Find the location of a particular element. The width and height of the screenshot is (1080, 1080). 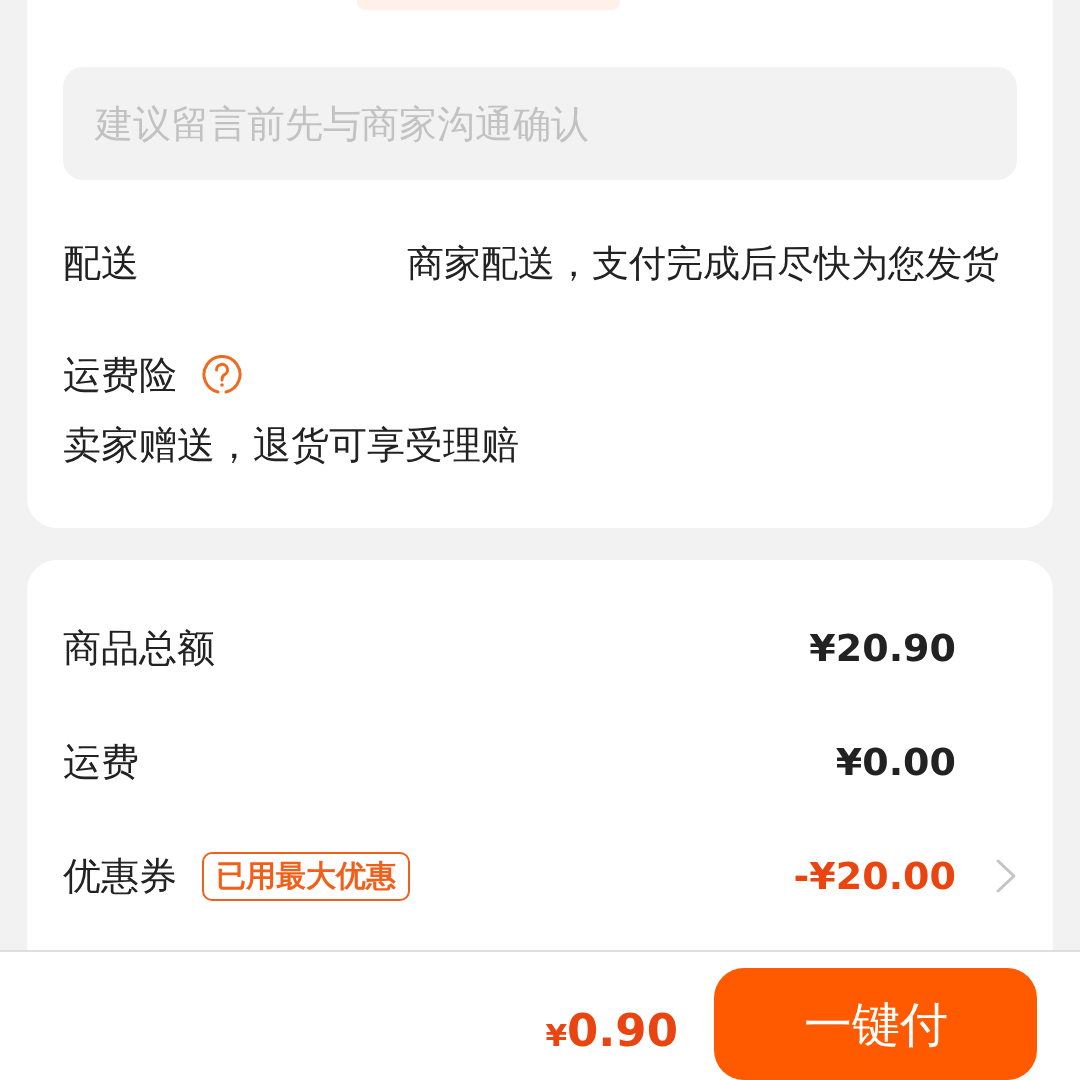

insurance-note: 卖家赠送，退货可享受理赔 is located at coordinates (291, 445).